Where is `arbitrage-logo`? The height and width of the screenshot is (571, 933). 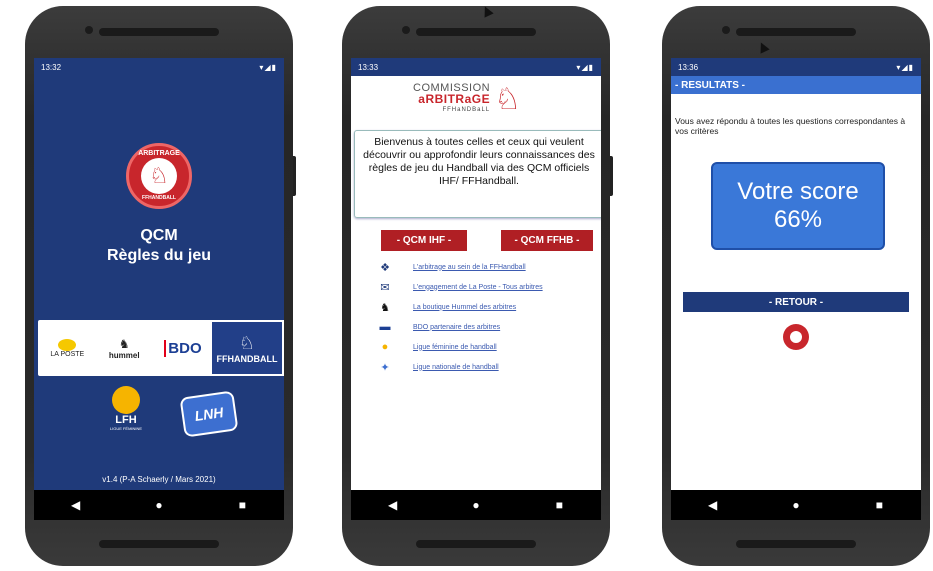 arbitrage-logo is located at coordinates (796, 337).